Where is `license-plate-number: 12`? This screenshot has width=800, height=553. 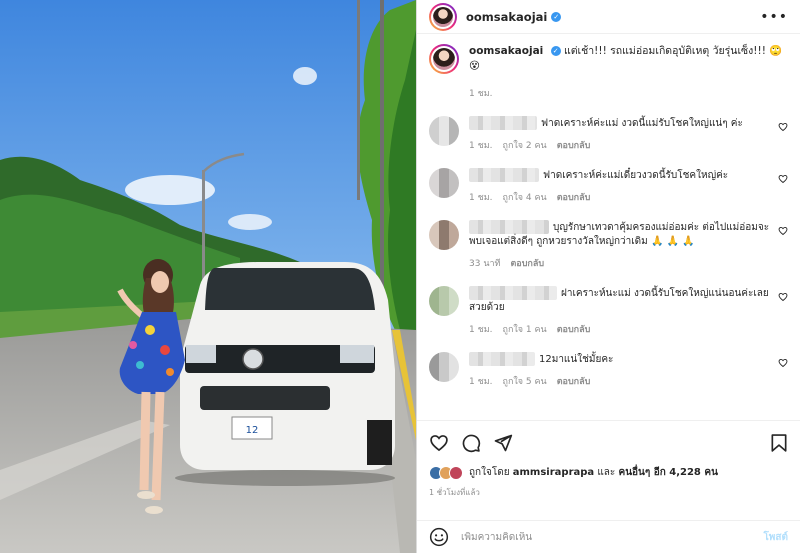
license-plate-number: 12 is located at coordinates (252, 430).